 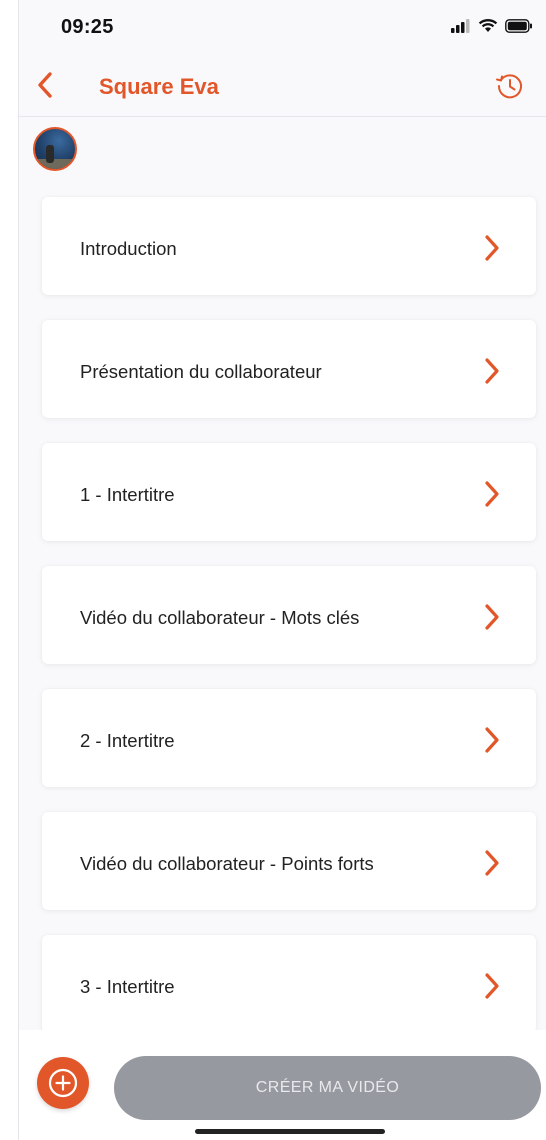 I want to click on section-card-video-points-forts: Vidéo du collaborateur - Points forts, so click(x=289, y=861).